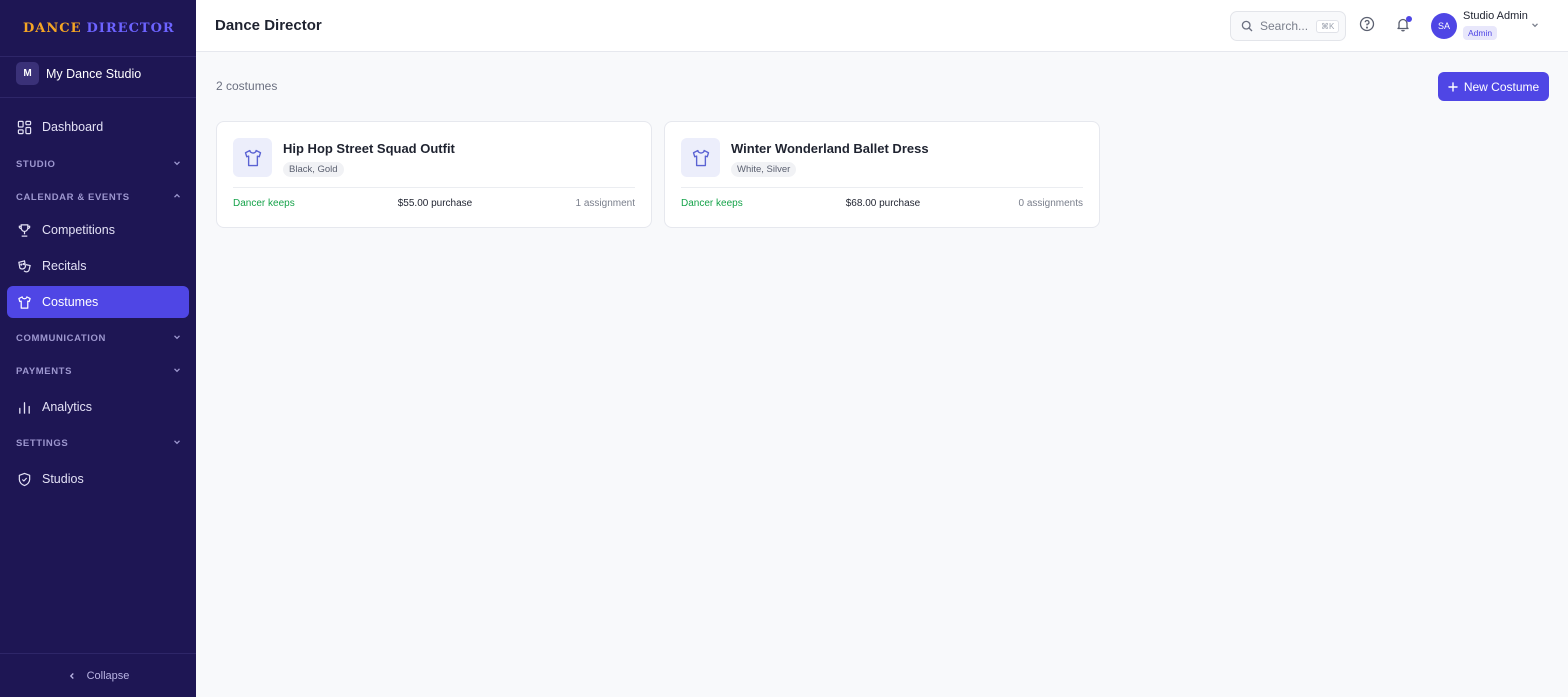  What do you see at coordinates (24, 407) in the screenshot?
I see `bar-chart-icon` at bounding box center [24, 407].